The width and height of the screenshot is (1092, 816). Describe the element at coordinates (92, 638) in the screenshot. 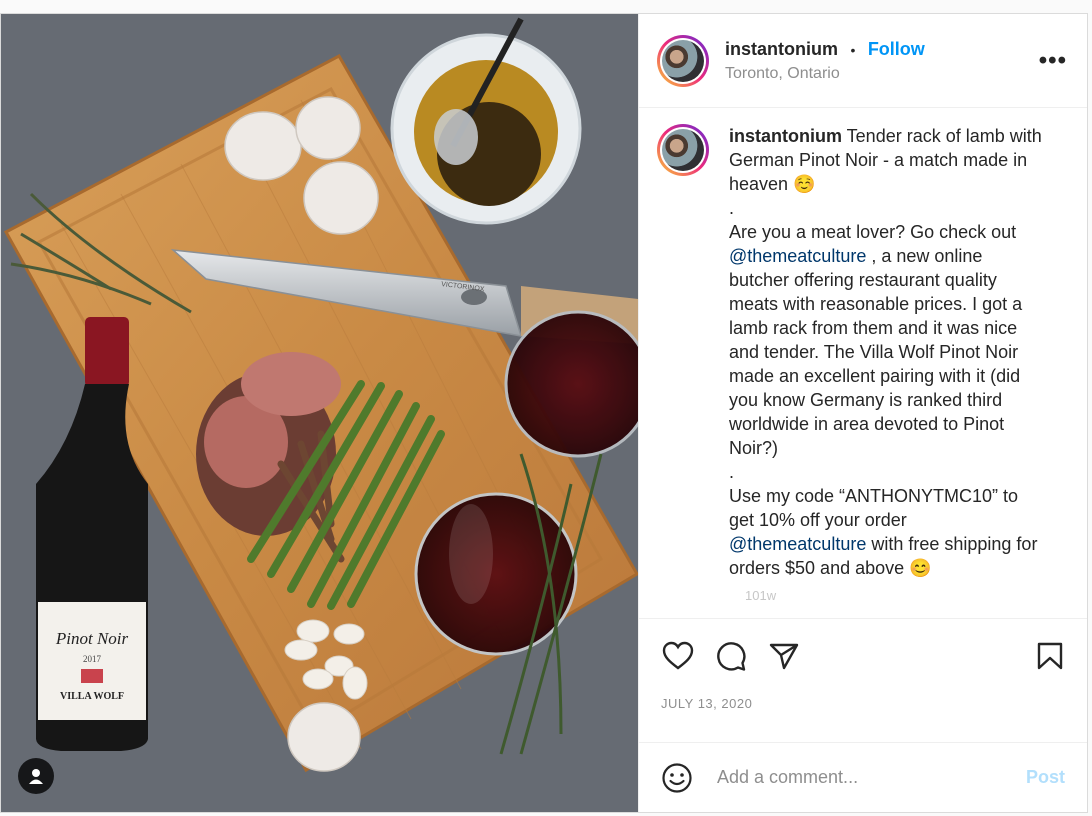

I see `wine-label-text: Pinot Noir` at that location.